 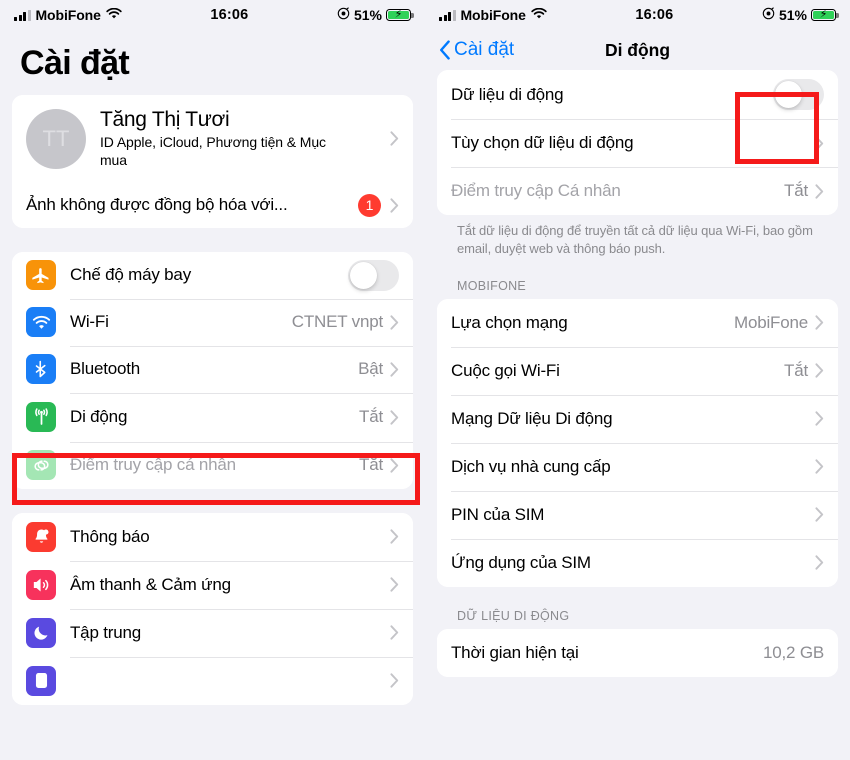 What do you see at coordinates (373, 275) in the screenshot?
I see `airplane-mode-toggle` at bounding box center [373, 275].